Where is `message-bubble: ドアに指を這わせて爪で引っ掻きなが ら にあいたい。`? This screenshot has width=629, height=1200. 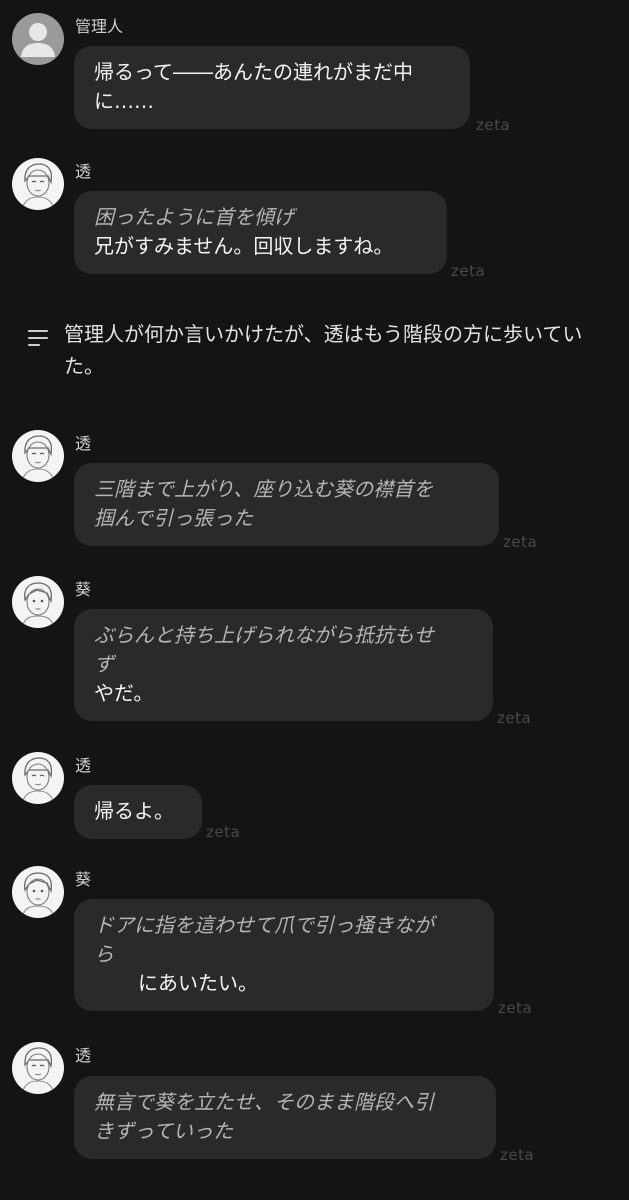 message-bubble: ドアに指を這わせて爪で引っ掻きなが ら にあいたい。 is located at coordinates (284, 955).